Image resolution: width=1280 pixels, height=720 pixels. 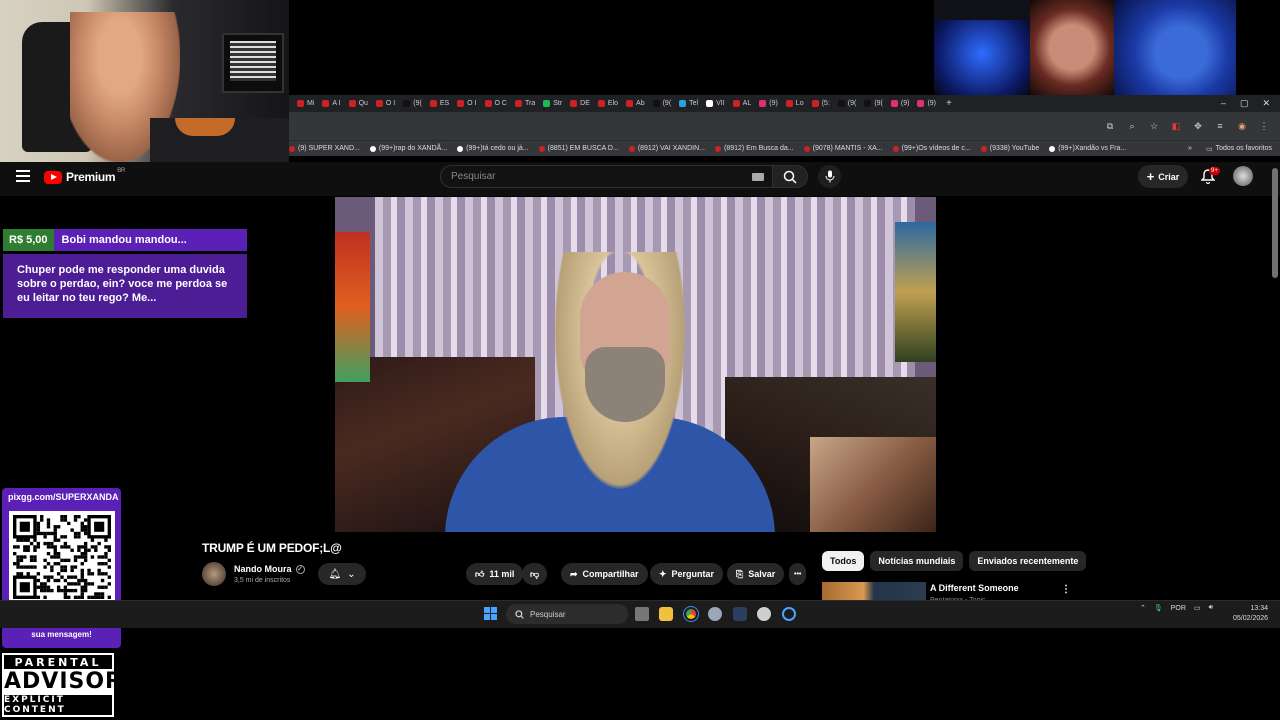 I want to click on channel-name: Nando Moura ✓, so click(x=269, y=569).